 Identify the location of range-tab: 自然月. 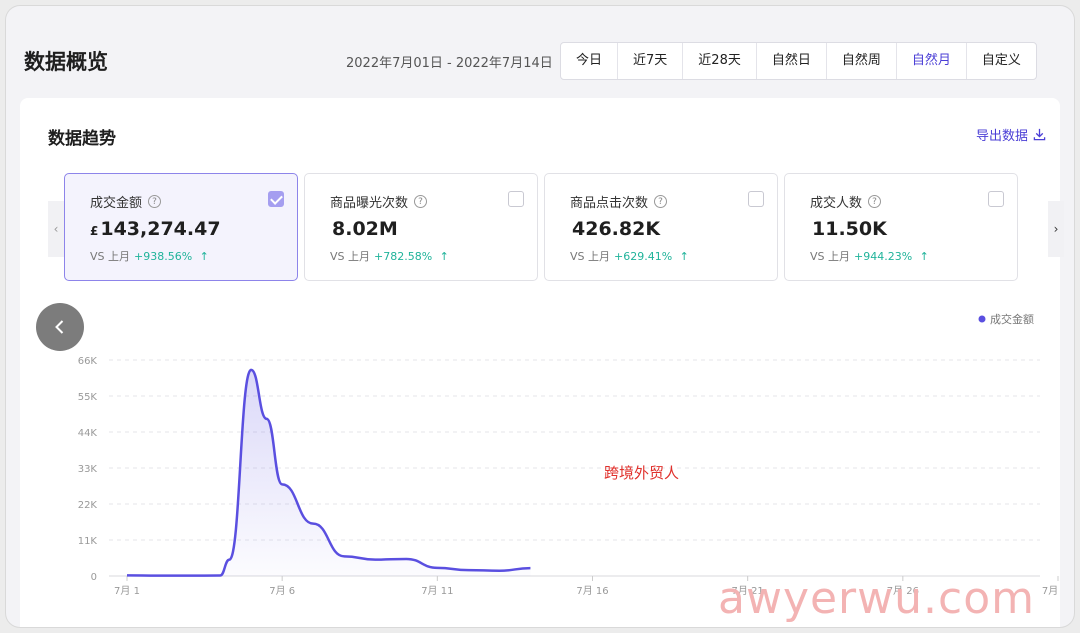
(932, 61).